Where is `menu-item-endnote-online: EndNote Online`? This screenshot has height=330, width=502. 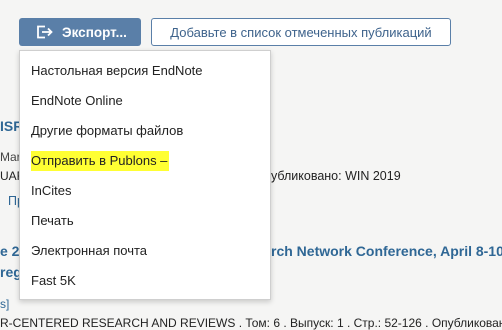
menu-item-endnote-online: EndNote Online is located at coordinates (77, 101).